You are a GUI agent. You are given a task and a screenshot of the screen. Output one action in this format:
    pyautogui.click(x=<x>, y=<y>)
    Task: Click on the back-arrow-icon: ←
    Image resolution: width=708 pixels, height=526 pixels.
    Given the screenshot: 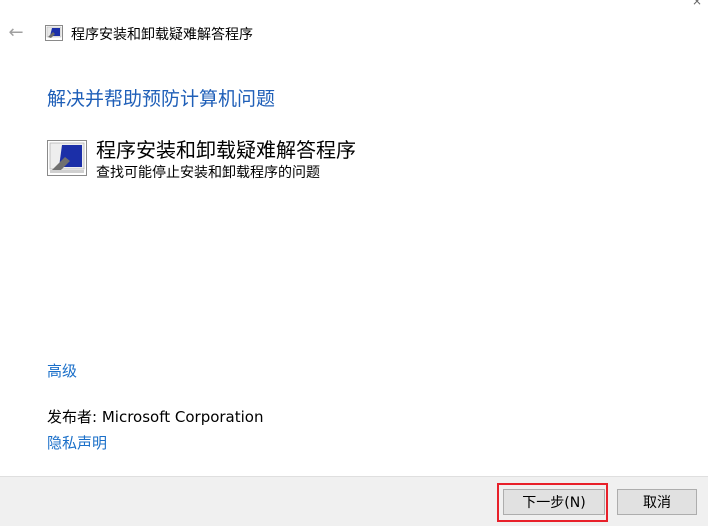 What is the action you would take?
    pyautogui.click(x=16, y=34)
    